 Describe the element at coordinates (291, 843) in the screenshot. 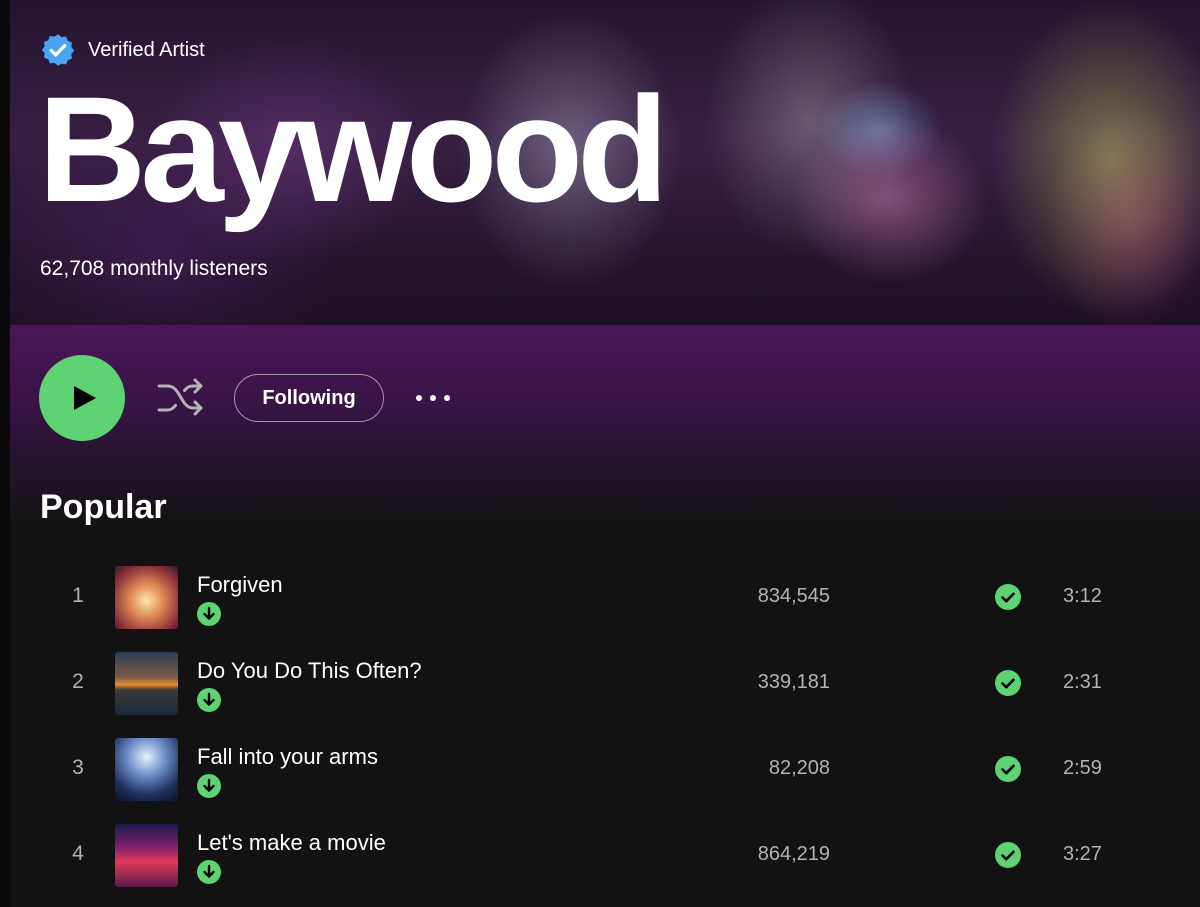

I see `track-title: Let's make a movie` at that location.